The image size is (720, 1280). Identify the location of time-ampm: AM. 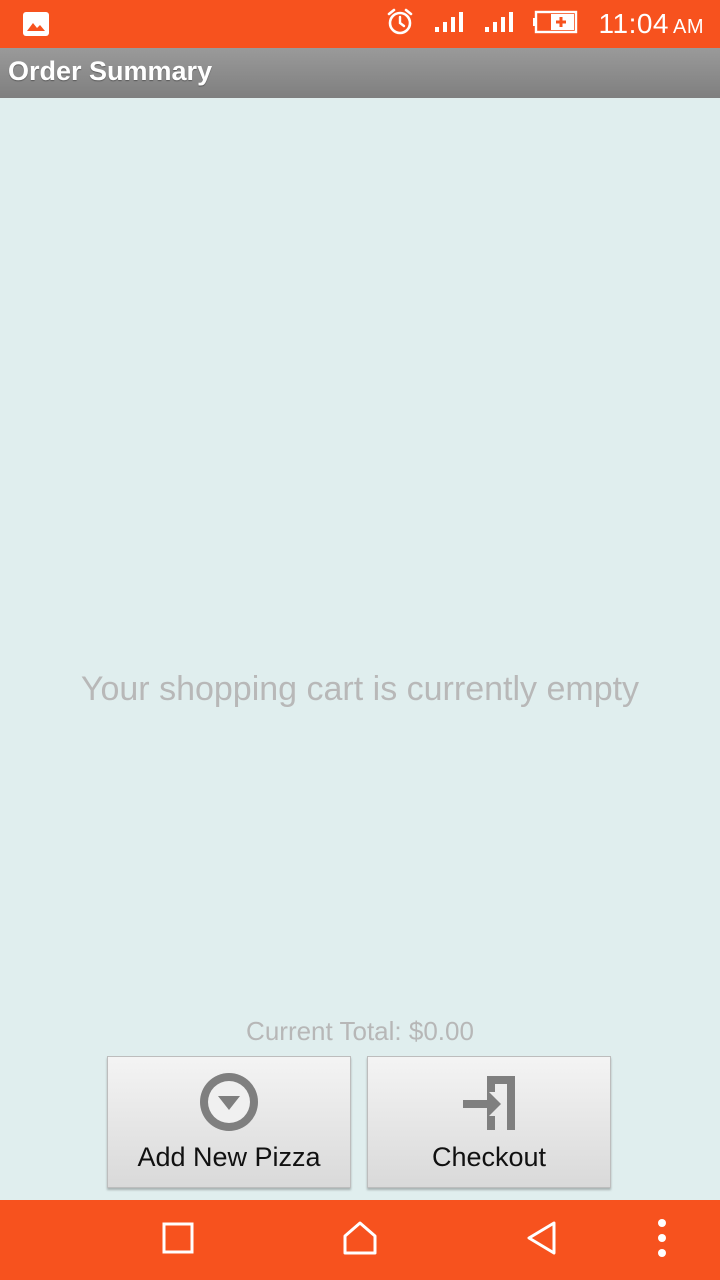
(688, 27).